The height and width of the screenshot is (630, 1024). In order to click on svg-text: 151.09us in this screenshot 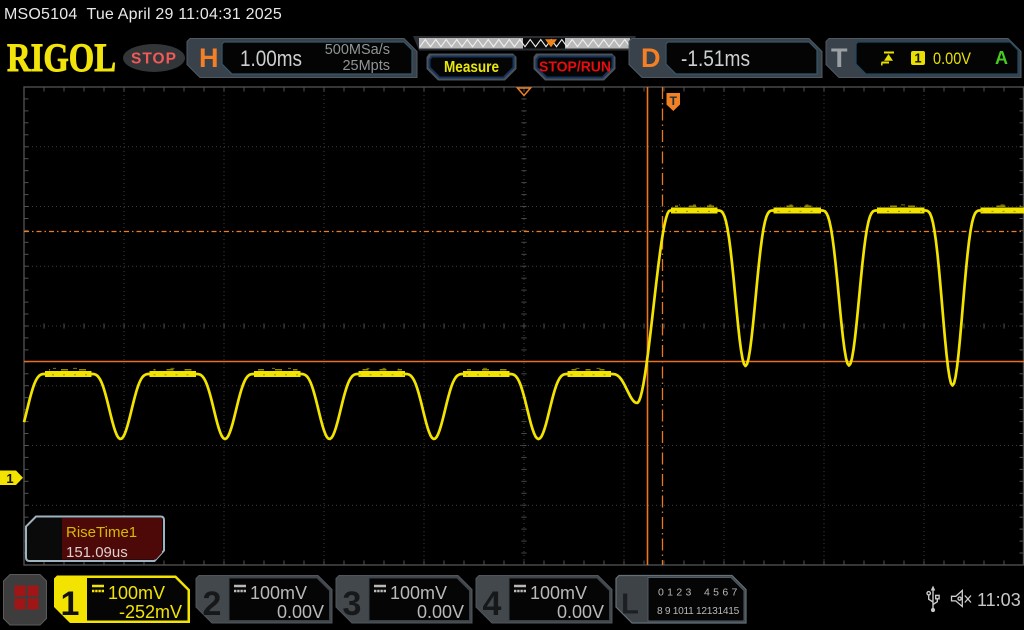, I will do `click(97, 552)`.